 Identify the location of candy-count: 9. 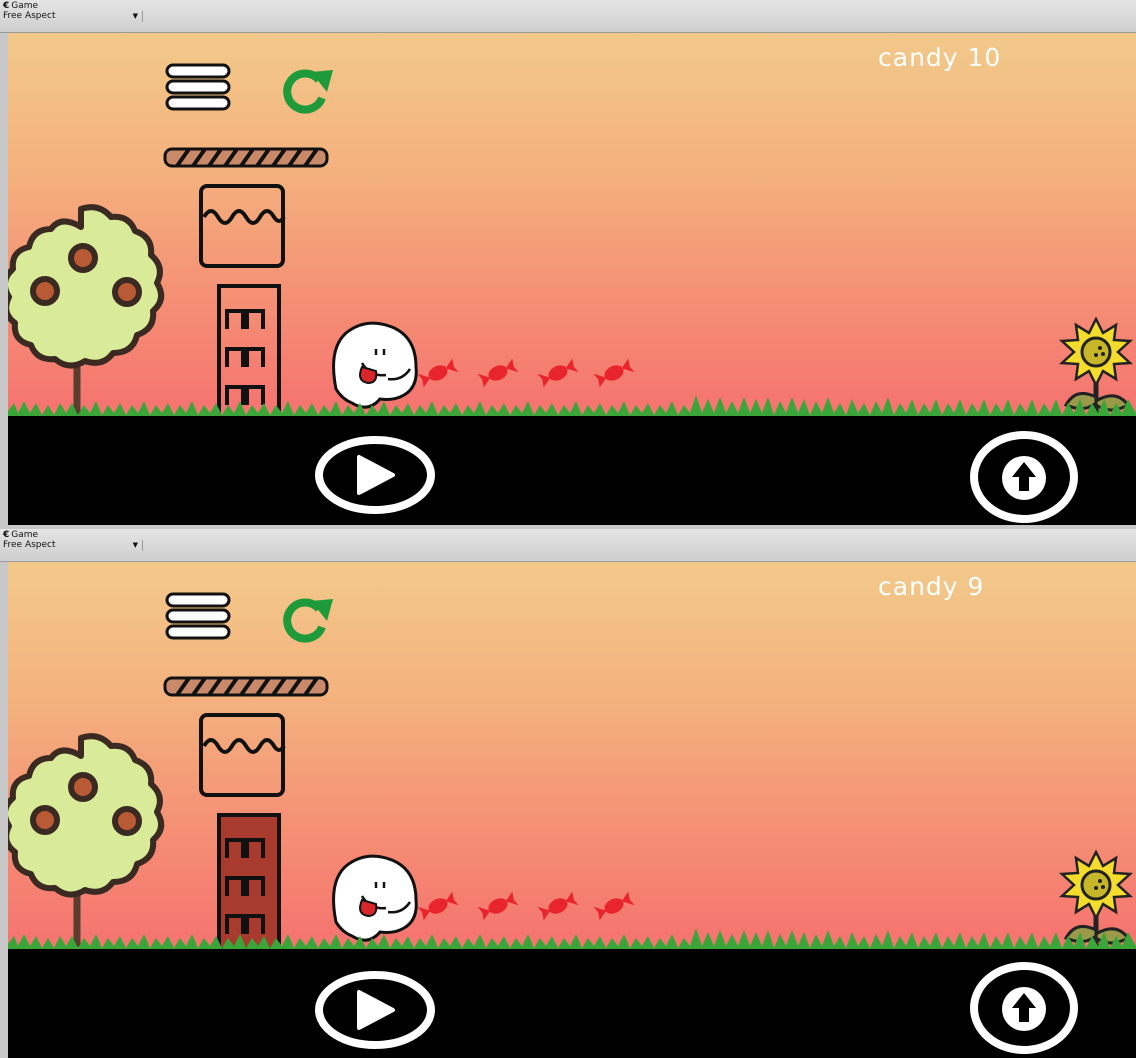
(976, 586).